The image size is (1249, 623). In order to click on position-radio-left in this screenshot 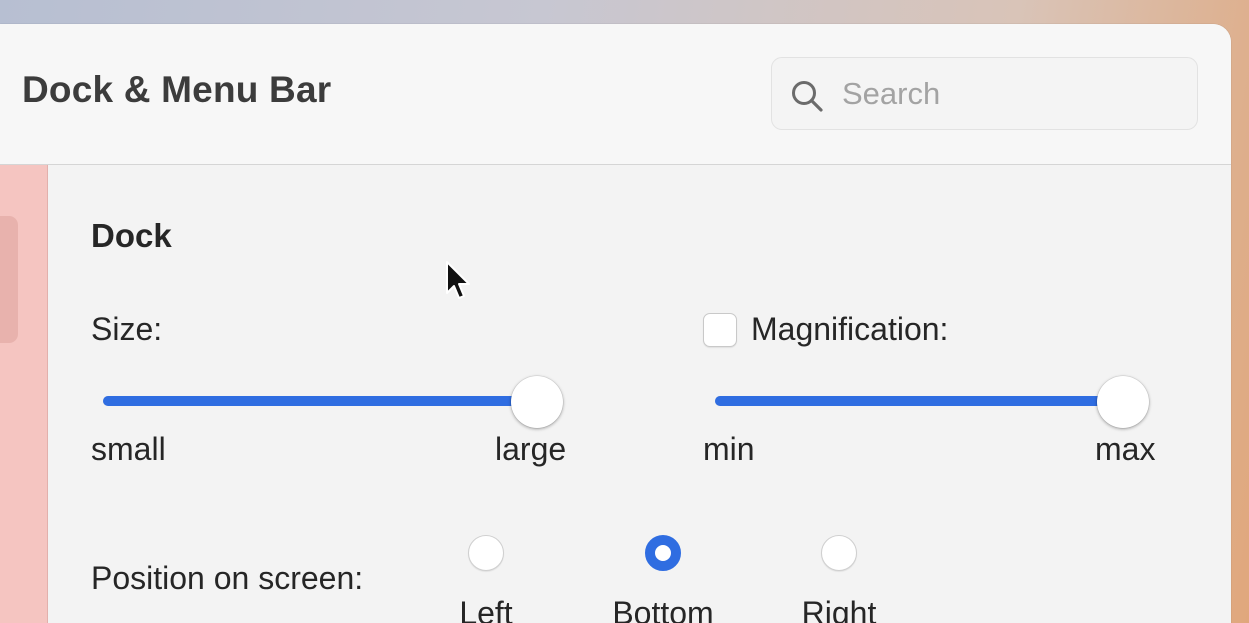, I will do `click(486, 553)`.